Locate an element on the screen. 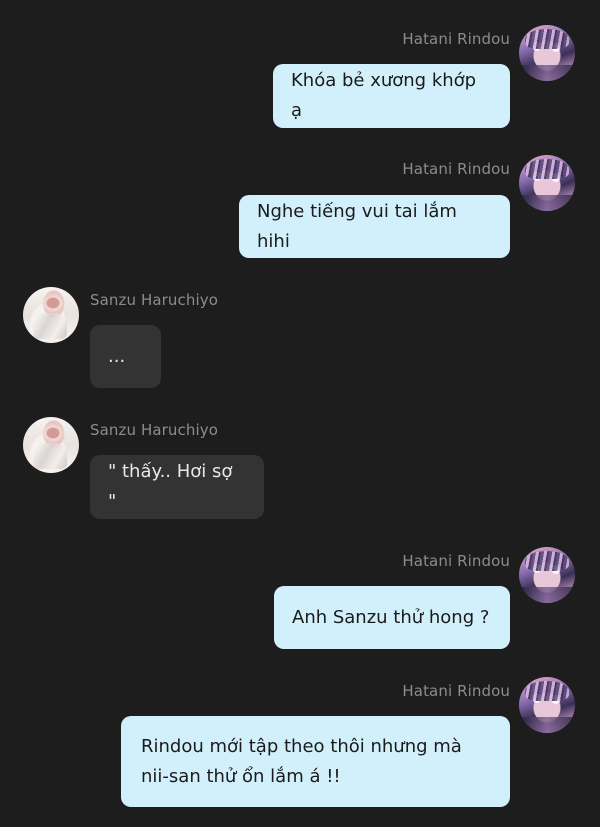 Image resolution: width=600 pixels, height=827 pixels. message-bubble: Nghe tiếng vui tai lắm hihi is located at coordinates (374, 226).